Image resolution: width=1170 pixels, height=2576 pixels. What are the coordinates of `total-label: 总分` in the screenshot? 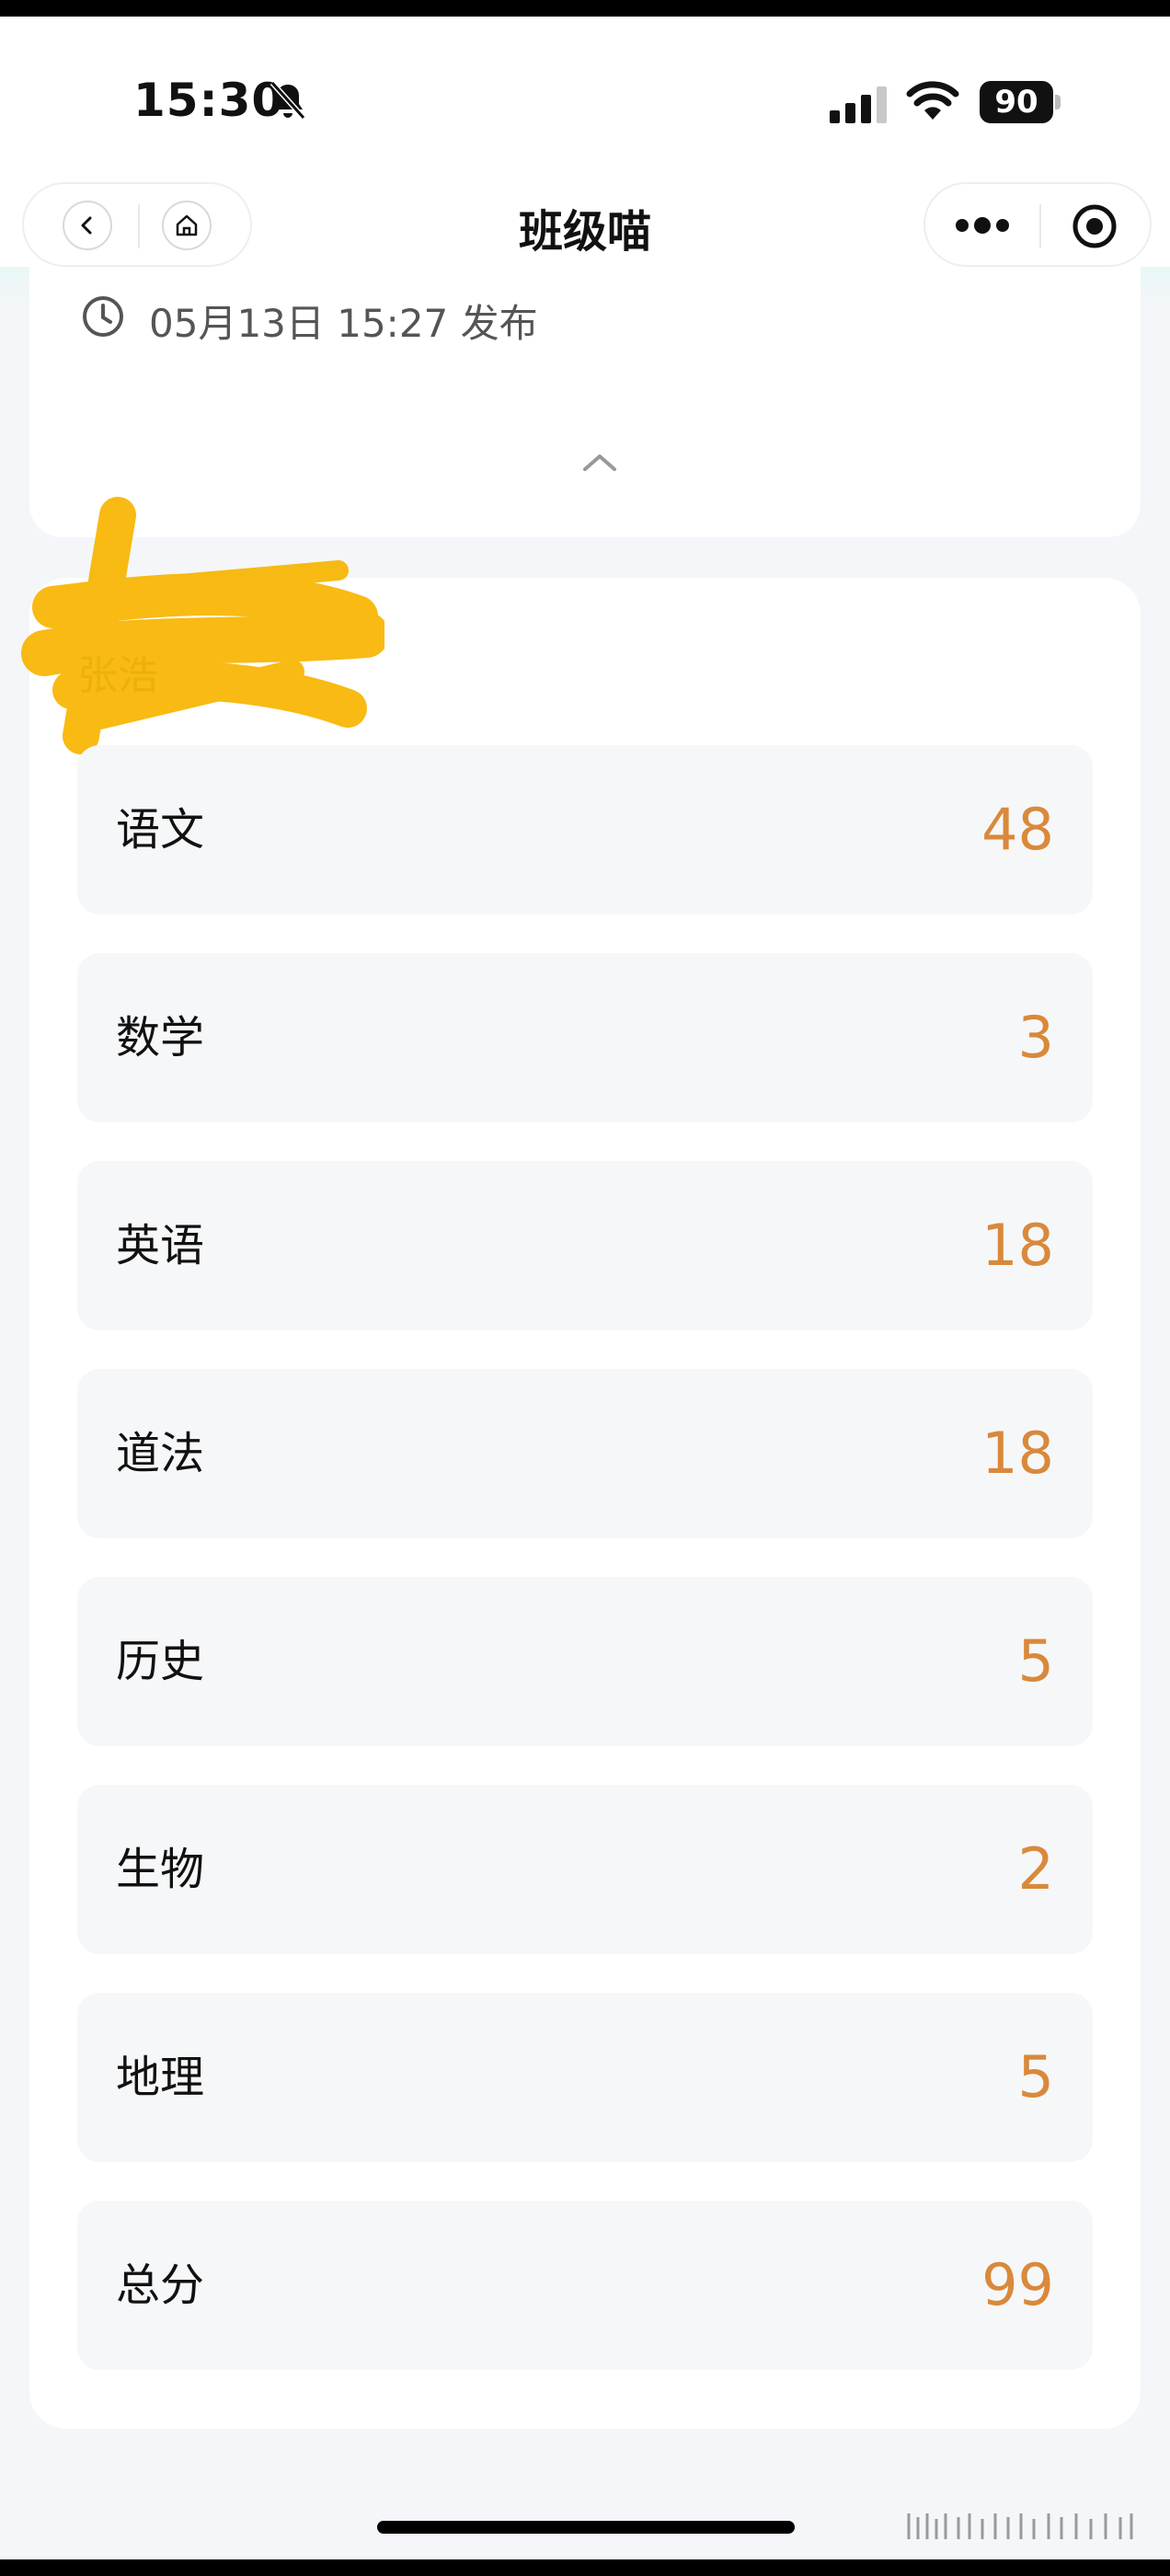 It's located at (160, 2285).